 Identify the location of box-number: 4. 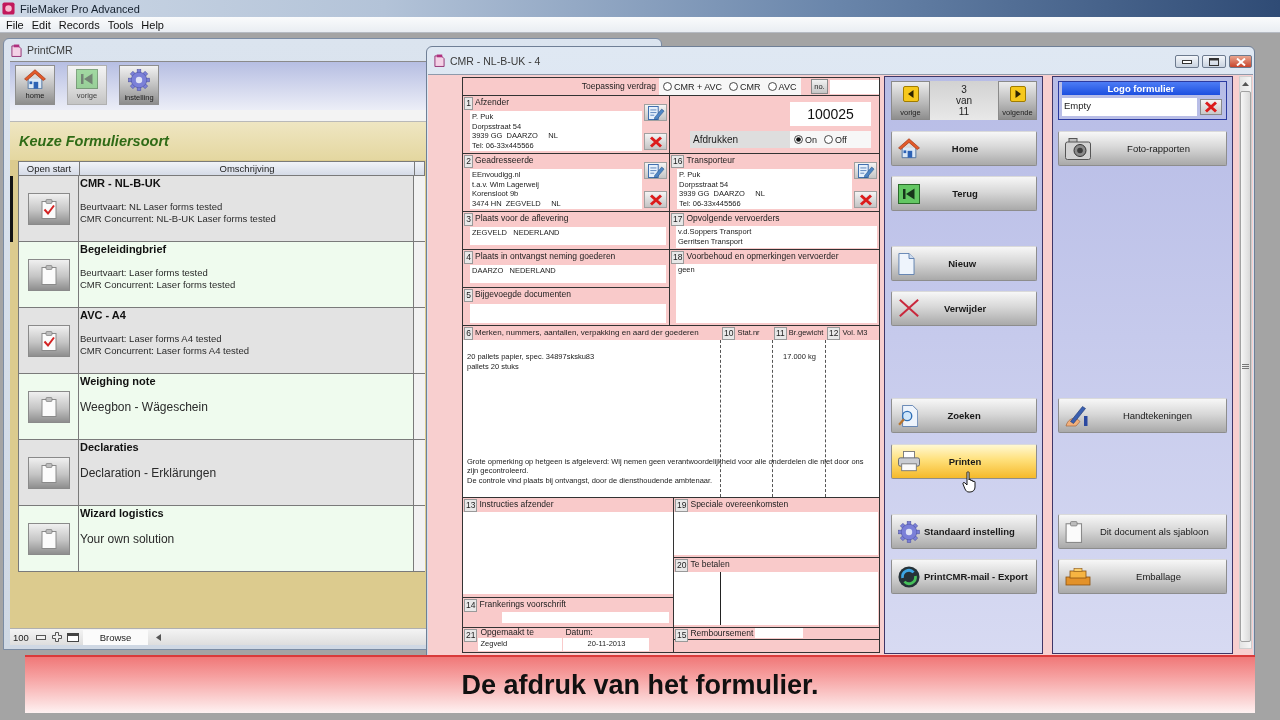
(468, 257).